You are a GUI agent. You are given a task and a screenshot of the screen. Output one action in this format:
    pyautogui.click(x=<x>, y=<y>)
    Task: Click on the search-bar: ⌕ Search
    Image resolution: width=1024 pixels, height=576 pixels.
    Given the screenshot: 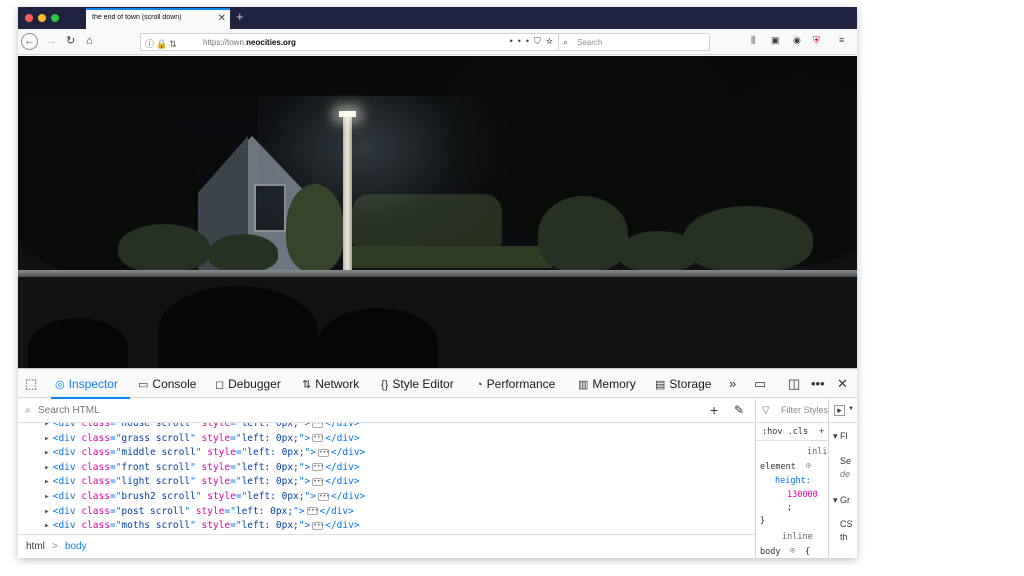 What is the action you would take?
    pyautogui.click(x=634, y=42)
    